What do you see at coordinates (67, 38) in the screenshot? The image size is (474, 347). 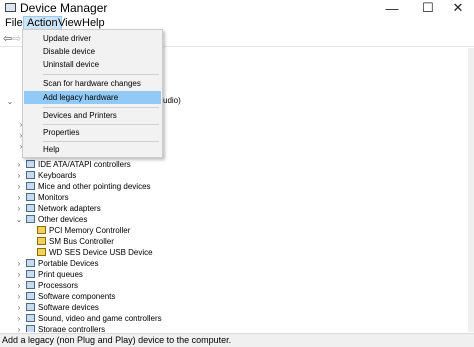 I see `menu-item-label: Update driver` at bounding box center [67, 38].